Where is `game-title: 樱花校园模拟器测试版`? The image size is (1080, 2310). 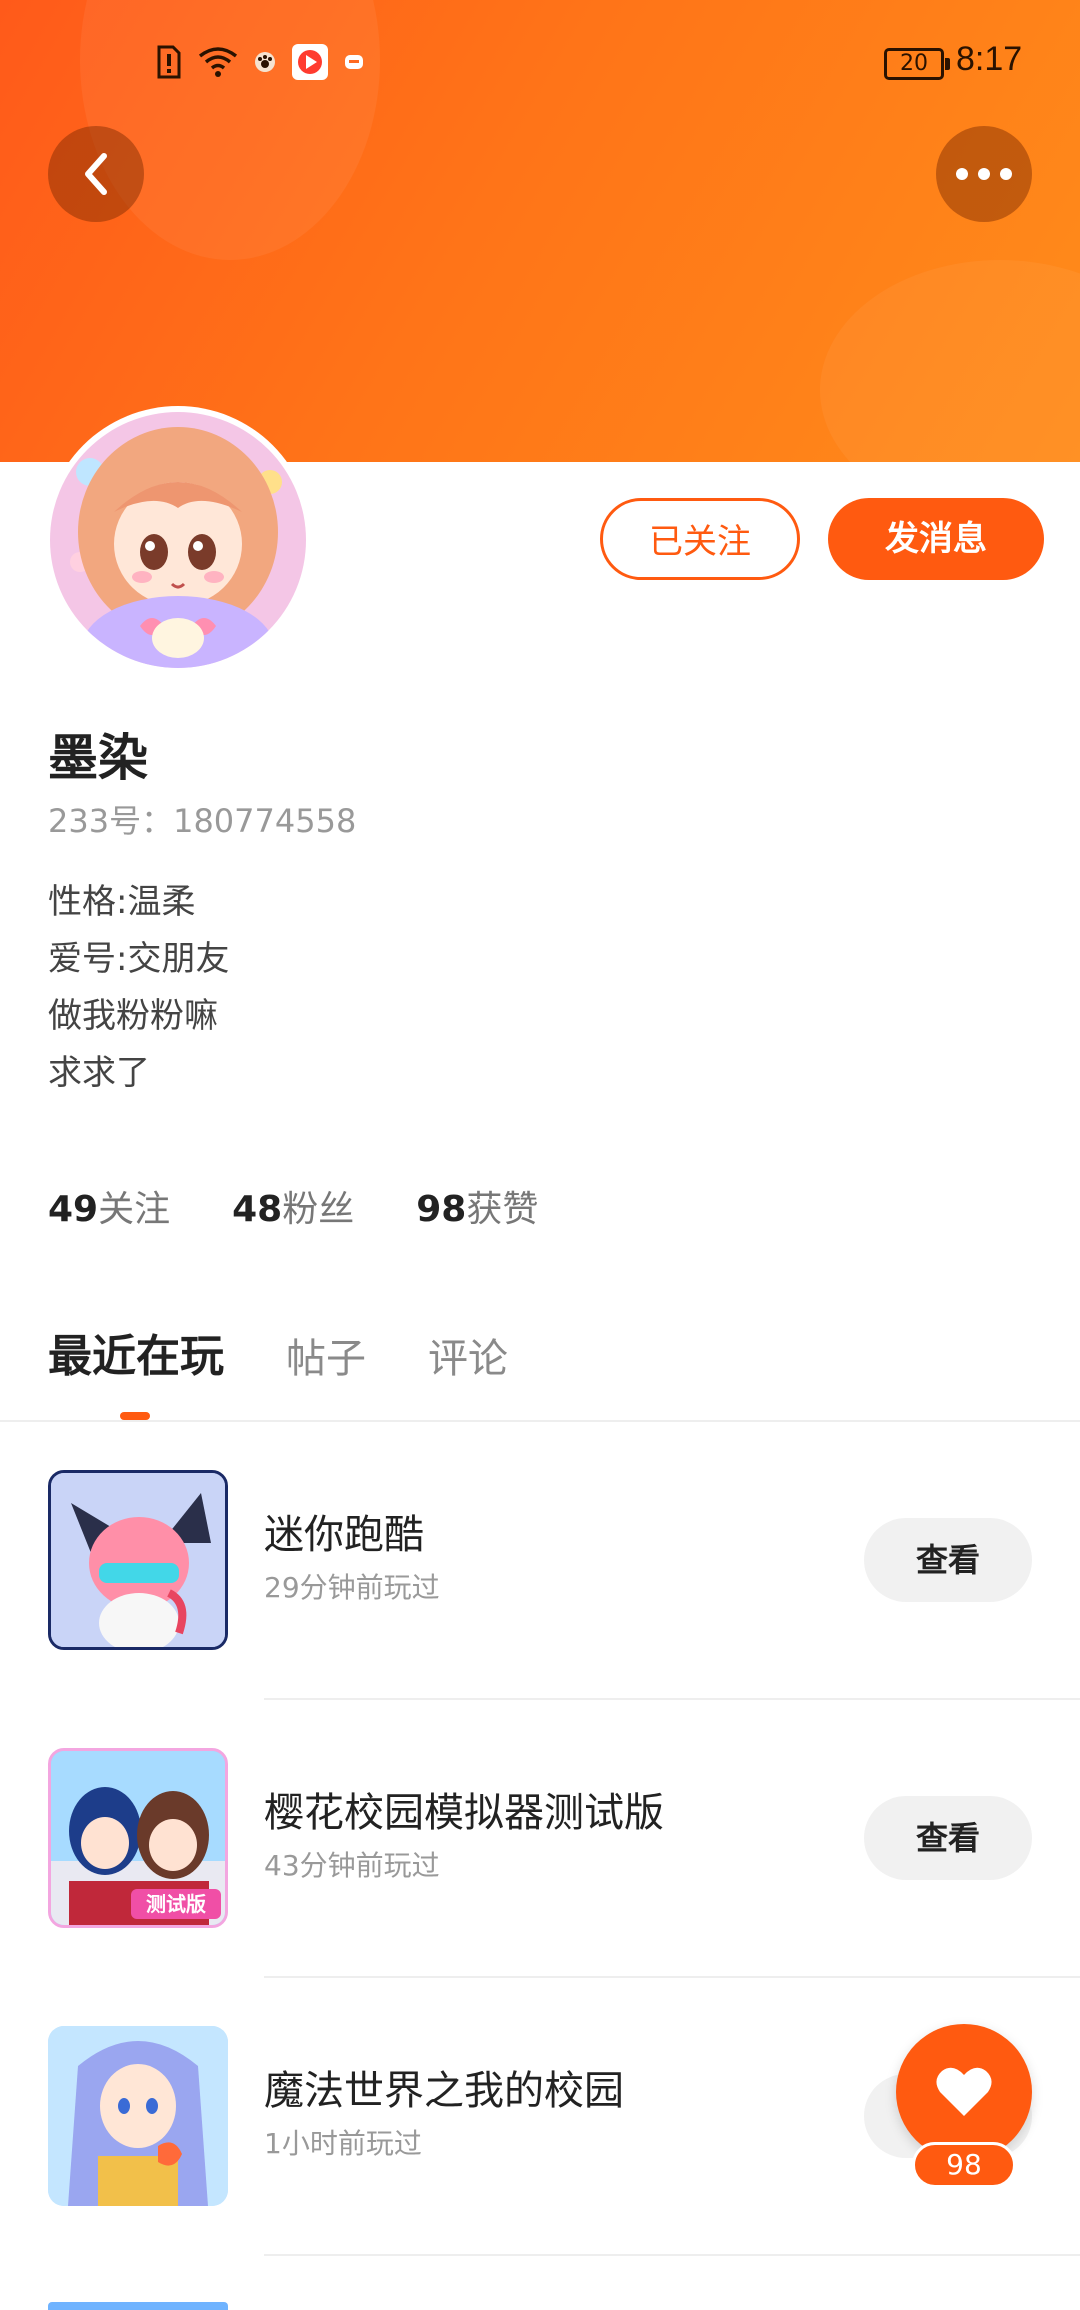
game-title: 樱花校园模拟器测试版 is located at coordinates (464, 1813).